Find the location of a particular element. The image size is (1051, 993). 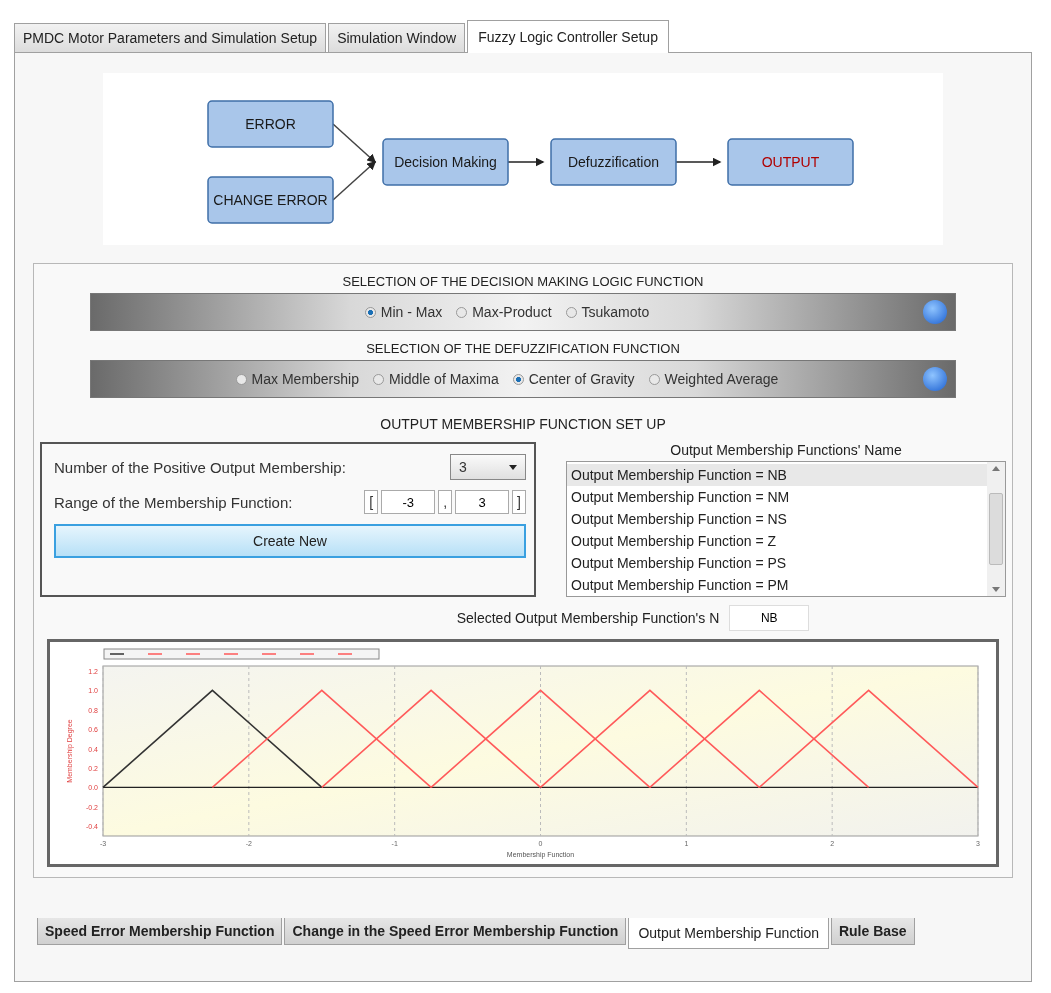

section-heading: SELECTION OF THE DEFUZZIFICATION FUNCTION is located at coordinates (523, 348).